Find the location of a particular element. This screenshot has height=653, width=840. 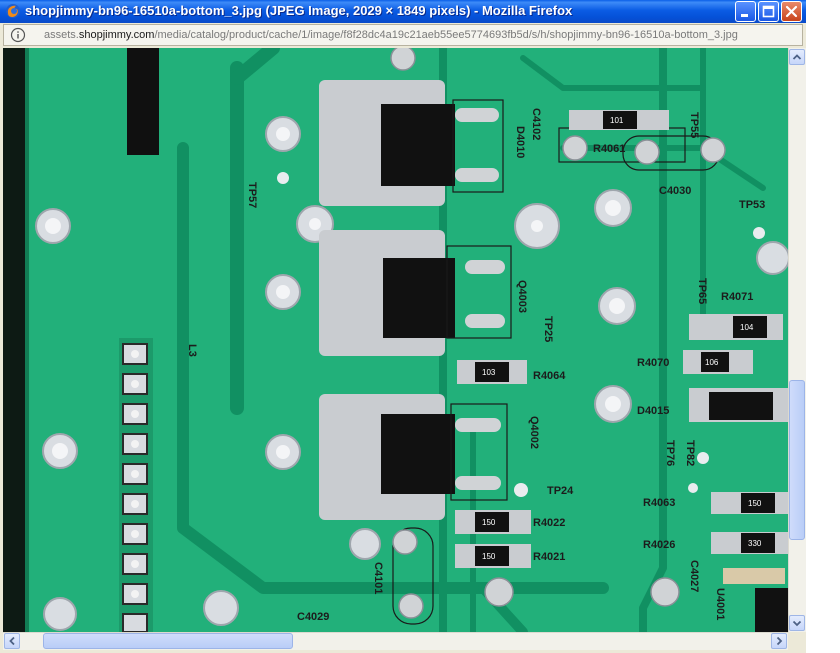

label-c4027: C4027 is located at coordinates (694, 576).